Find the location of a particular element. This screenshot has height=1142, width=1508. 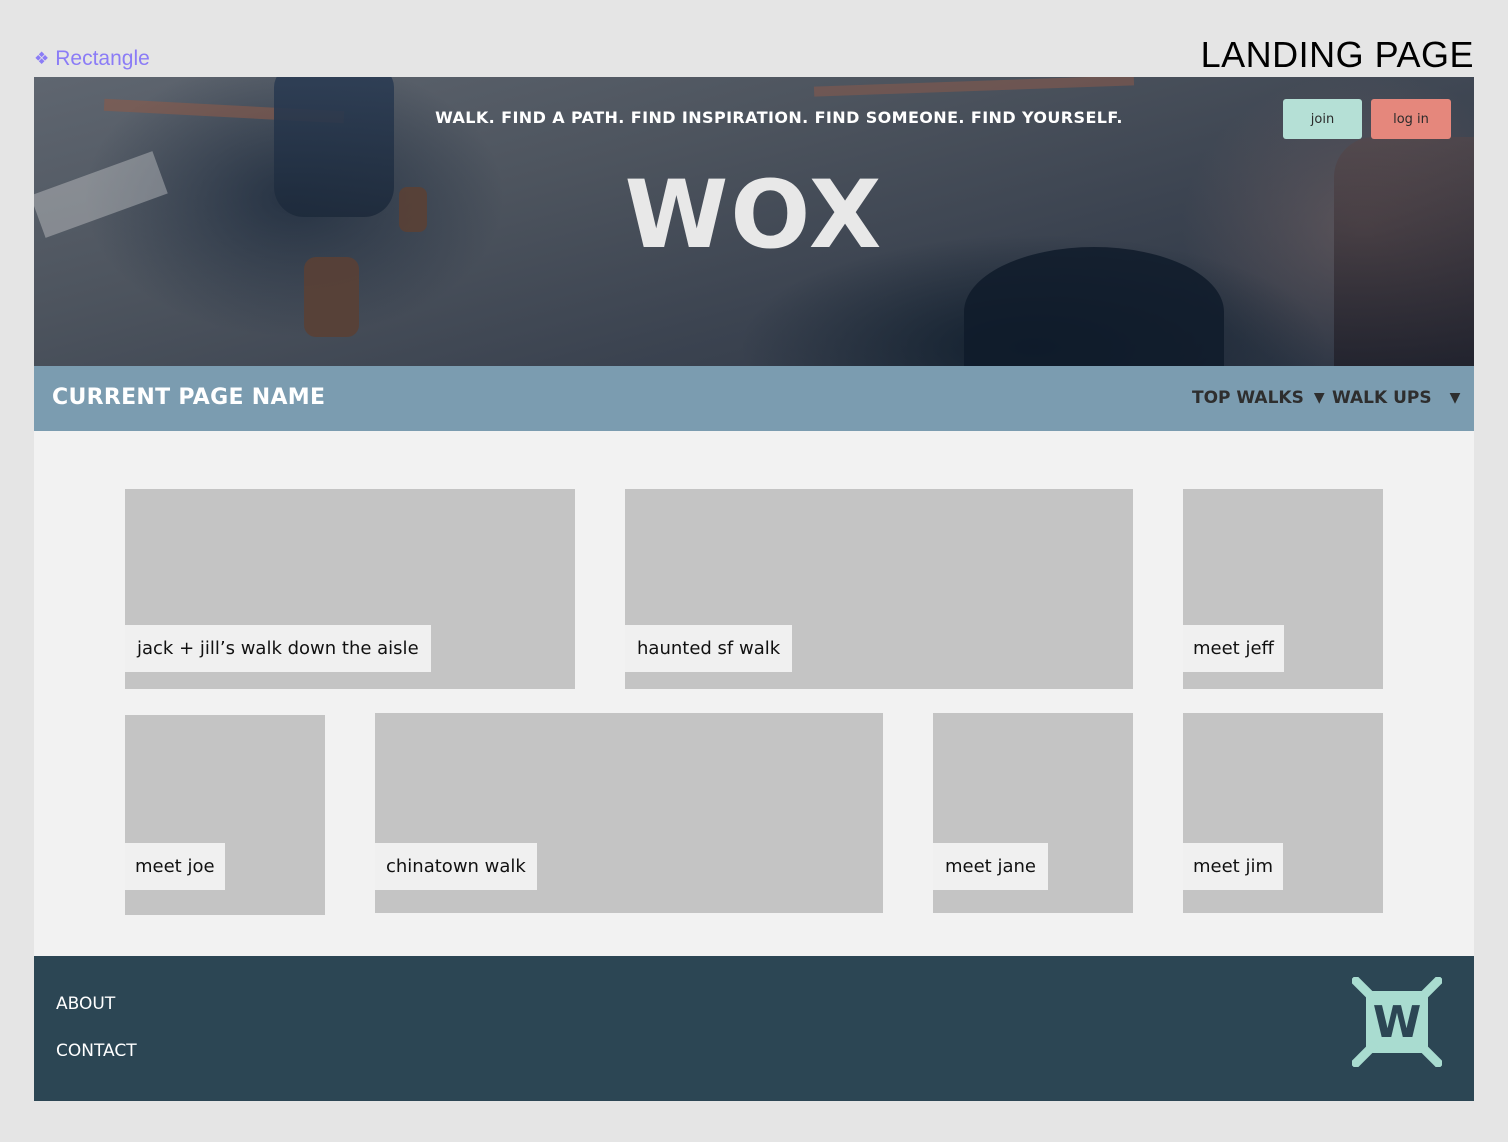

hero-logo: WOX is located at coordinates (754, 215).